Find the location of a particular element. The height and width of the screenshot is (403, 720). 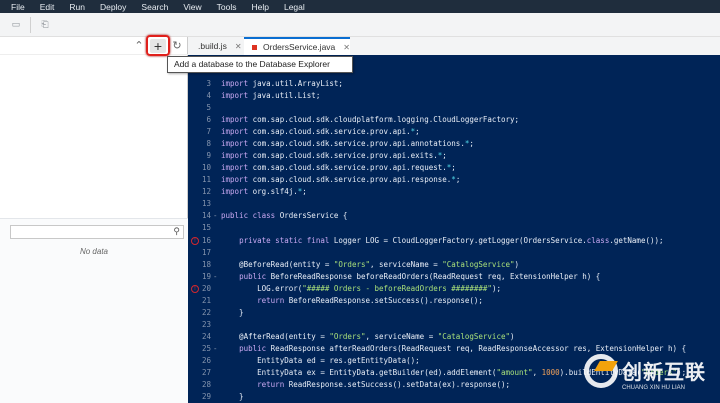

code-line: 3 import java.util.ArrayList; is located at coordinates (454, 84).